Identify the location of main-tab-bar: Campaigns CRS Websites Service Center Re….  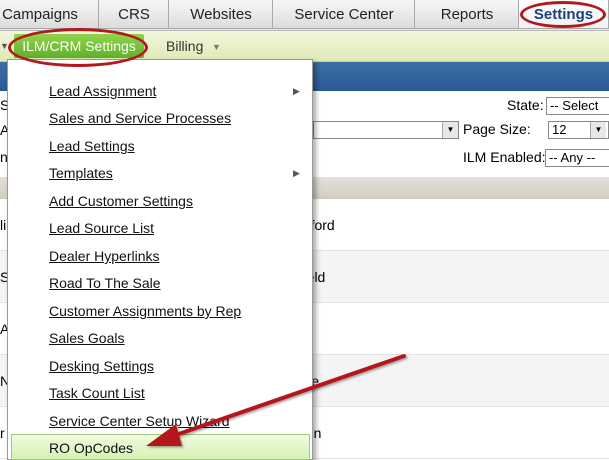
(304, 15).